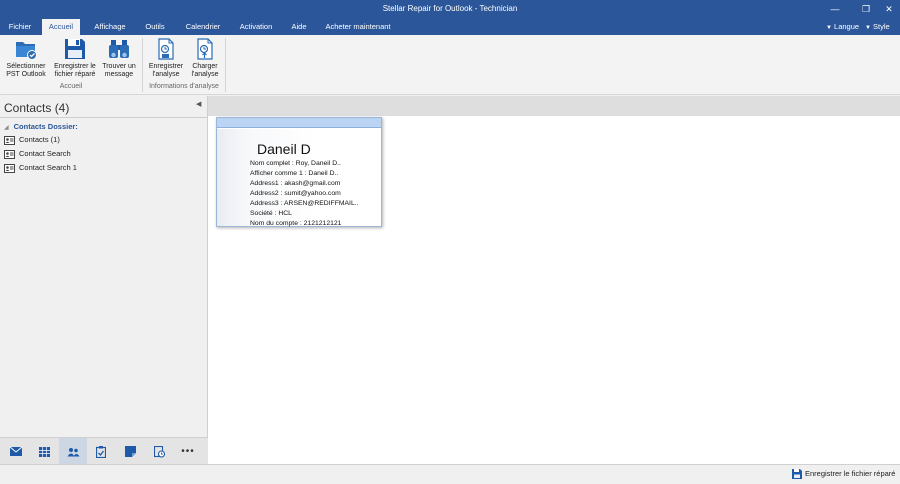  What do you see at coordinates (296, 223) in the screenshot?
I see `contact-field-account-name: Nom du compte : 2121212121` at bounding box center [296, 223].